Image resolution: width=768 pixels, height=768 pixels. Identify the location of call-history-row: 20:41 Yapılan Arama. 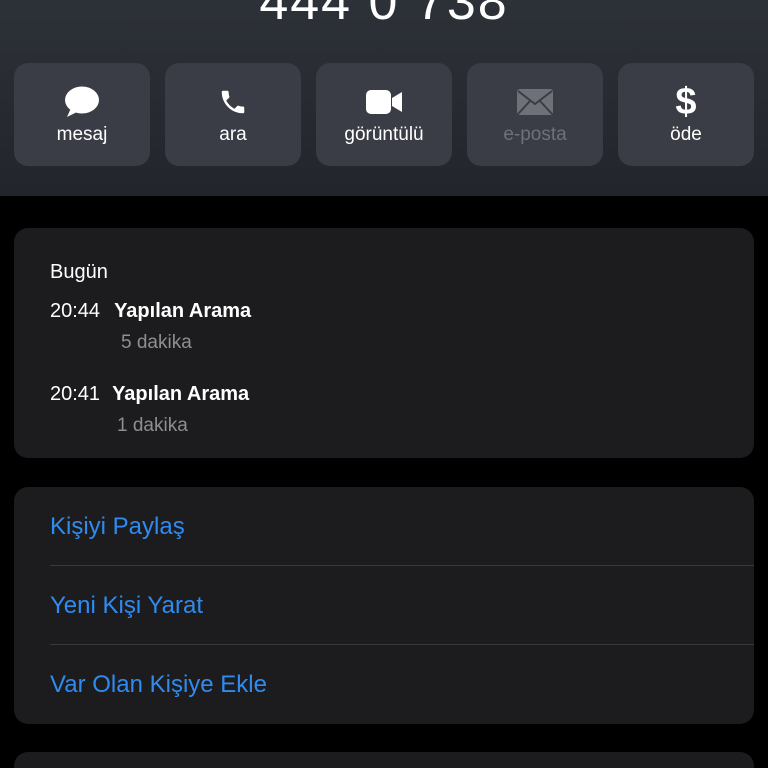
(149, 394).